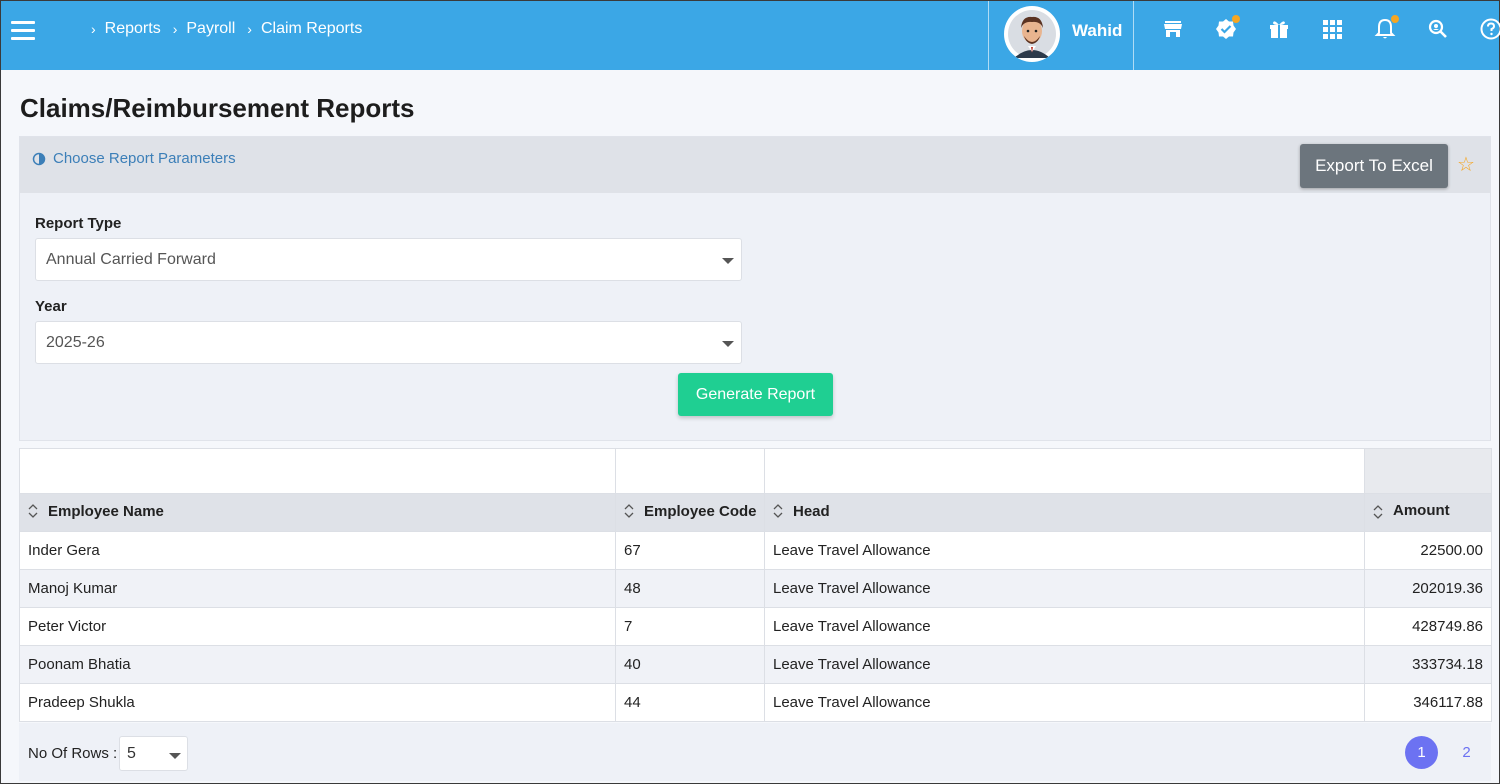  I want to click on cell-employee-code: 48, so click(690, 588).